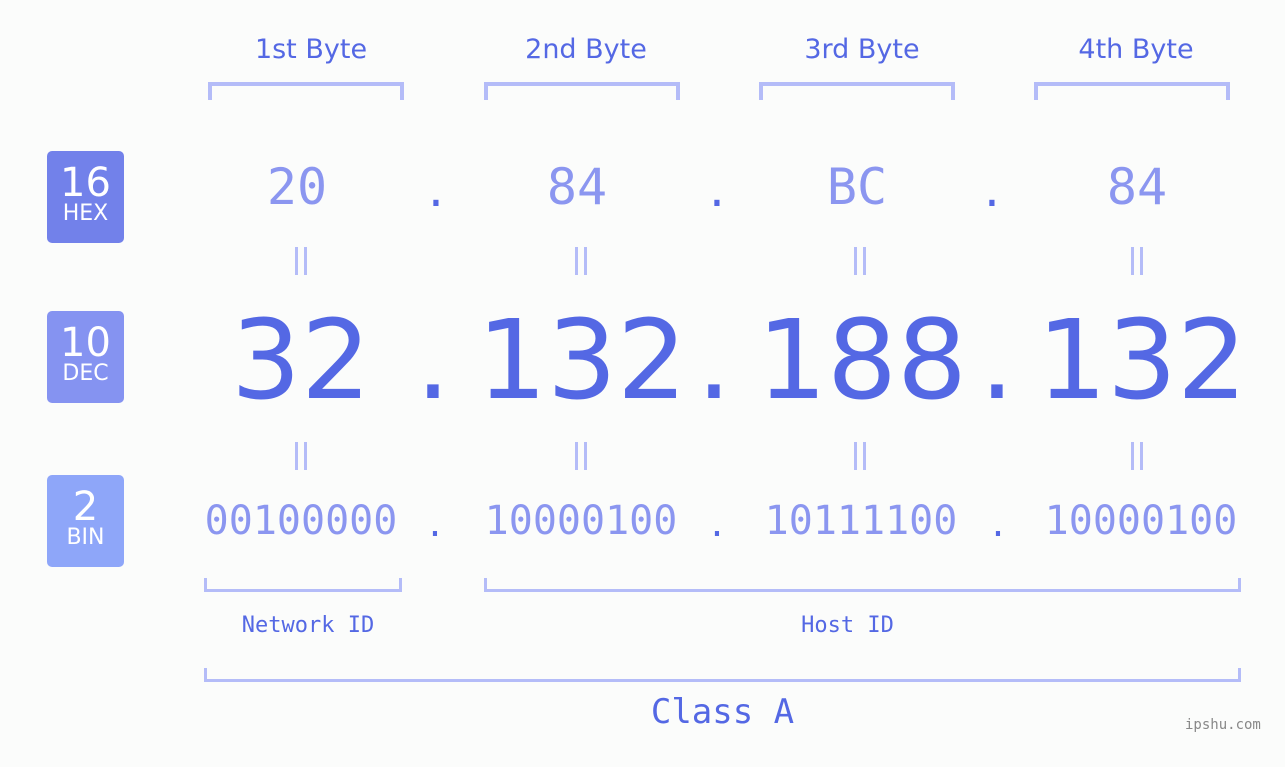  Describe the element at coordinates (861, 521) in the screenshot. I see `bin-byte-3: 10111100` at that location.